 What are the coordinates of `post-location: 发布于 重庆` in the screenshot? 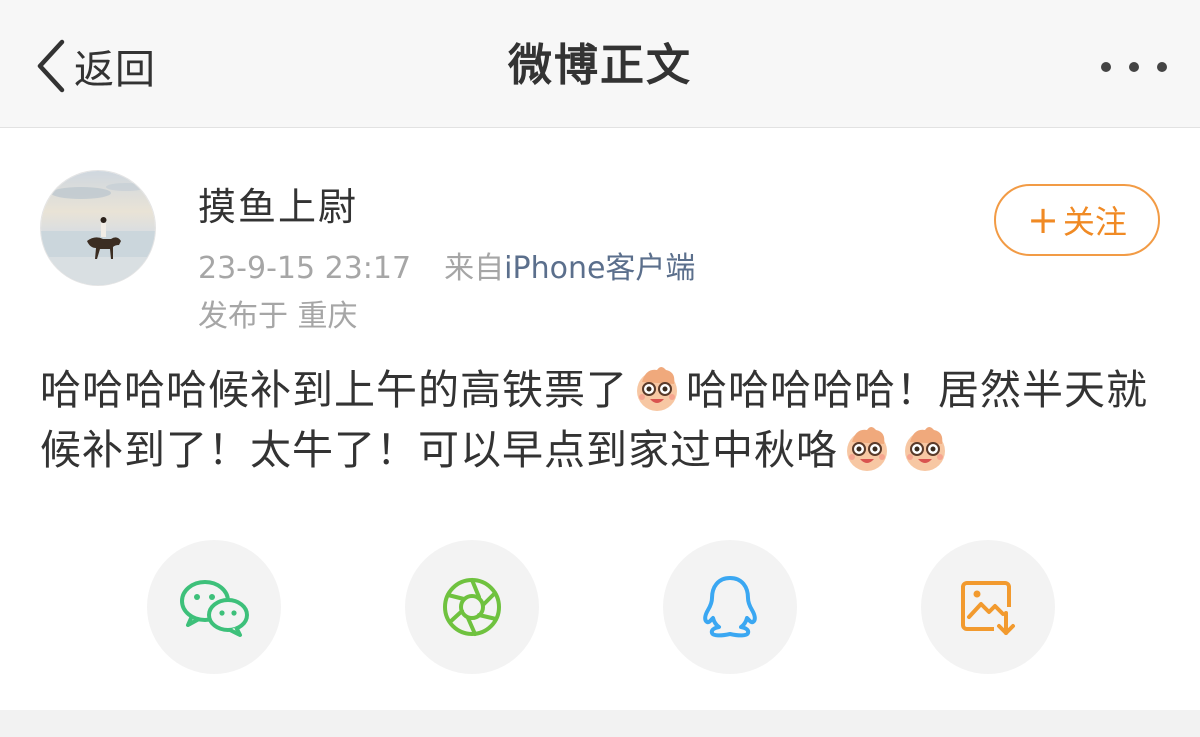 It's located at (278, 317).